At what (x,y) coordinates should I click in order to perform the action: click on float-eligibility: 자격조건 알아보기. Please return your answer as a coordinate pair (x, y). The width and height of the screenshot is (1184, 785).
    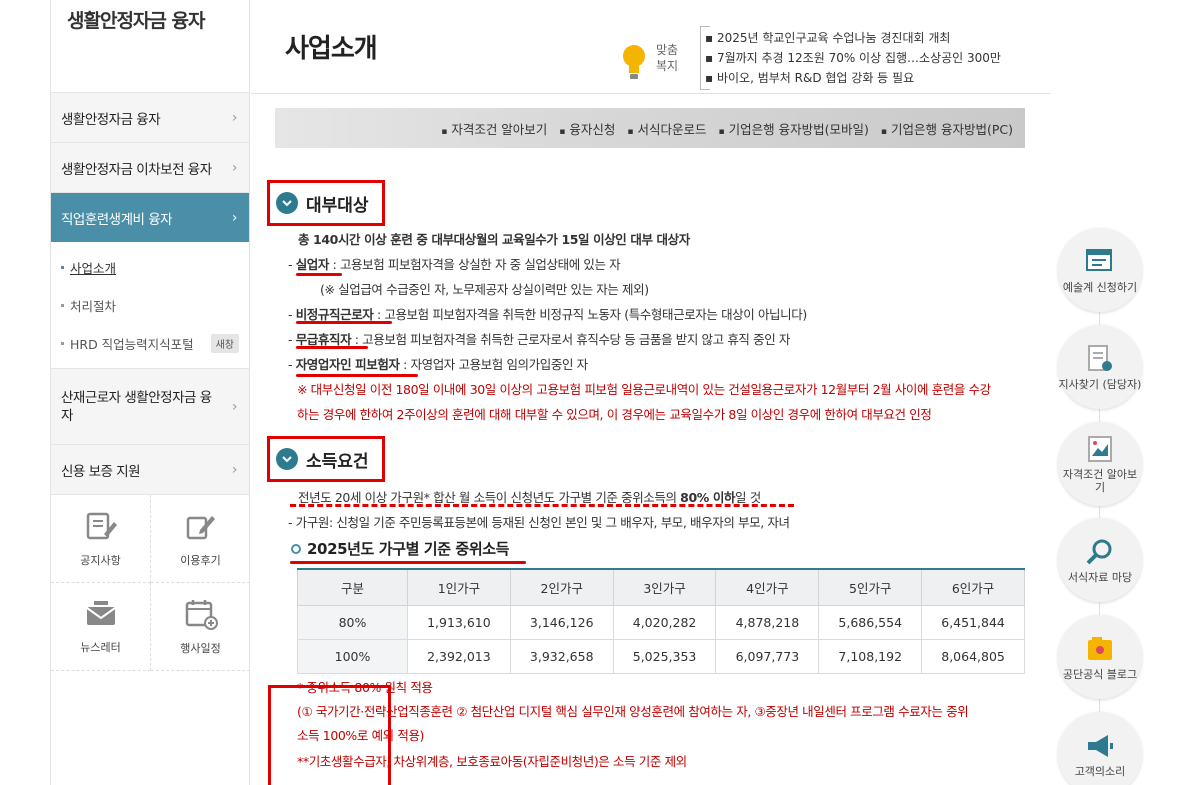
    Looking at the image, I should click on (1100, 464).